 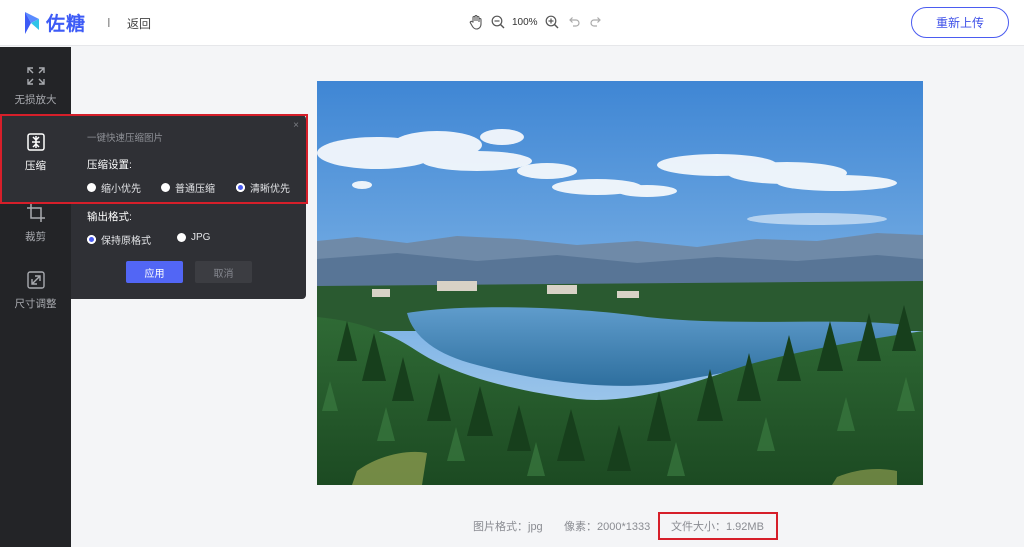 What do you see at coordinates (109, 217) in the screenshot?
I see `output-format-label: 输出格式:` at bounding box center [109, 217].